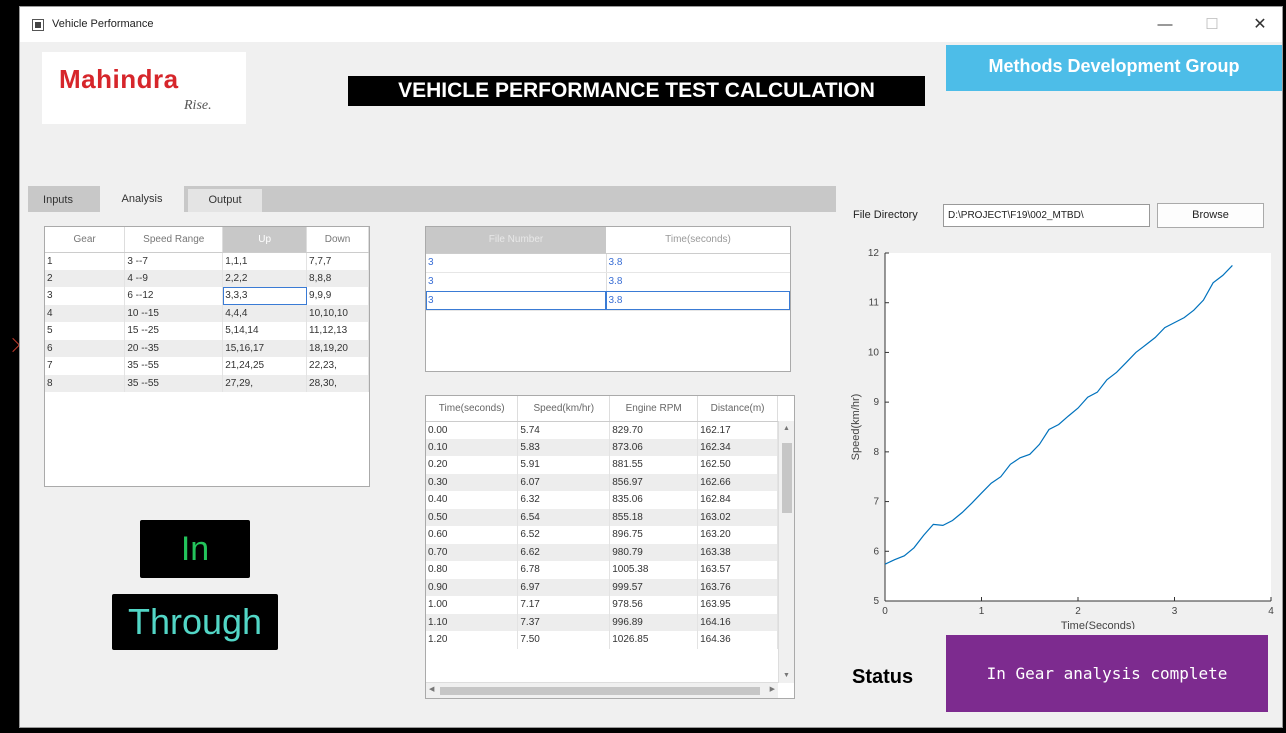 This screenshot has height=733, width=1286. What do you see at coordinates (265, 313) in the screenshot?
I see `gear-table-row-cell: 4,4,4` at bounding box center [265, 313].